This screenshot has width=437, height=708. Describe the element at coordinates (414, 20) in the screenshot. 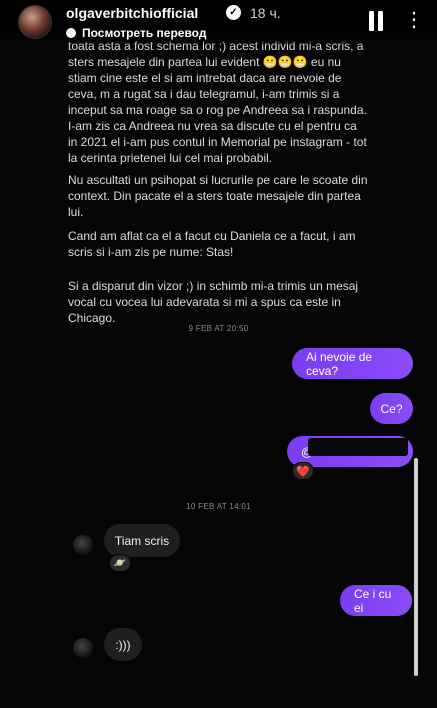

I see `more-dots-icon: ⋮` at that location.